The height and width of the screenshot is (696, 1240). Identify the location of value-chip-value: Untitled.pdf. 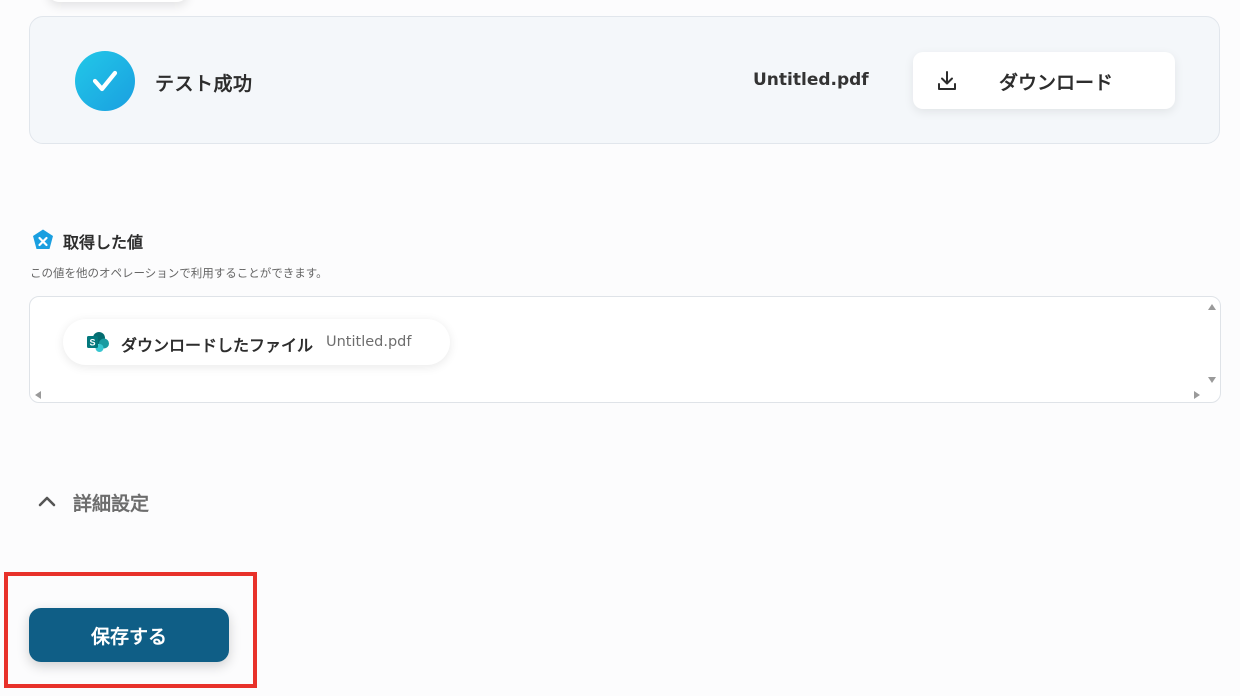
(369, 342).